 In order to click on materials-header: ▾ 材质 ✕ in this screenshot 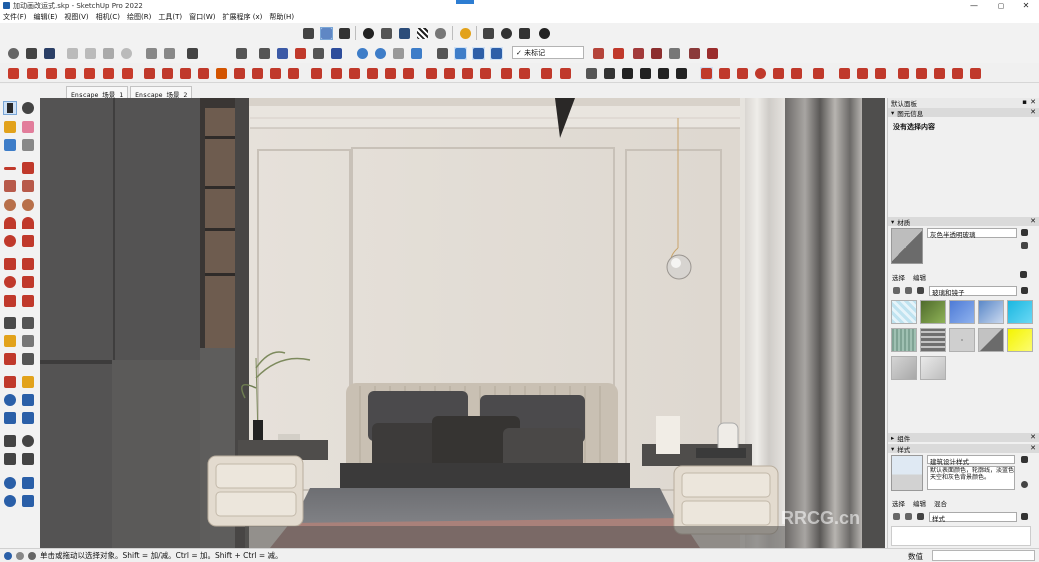, I will do `click(963, 222)`.